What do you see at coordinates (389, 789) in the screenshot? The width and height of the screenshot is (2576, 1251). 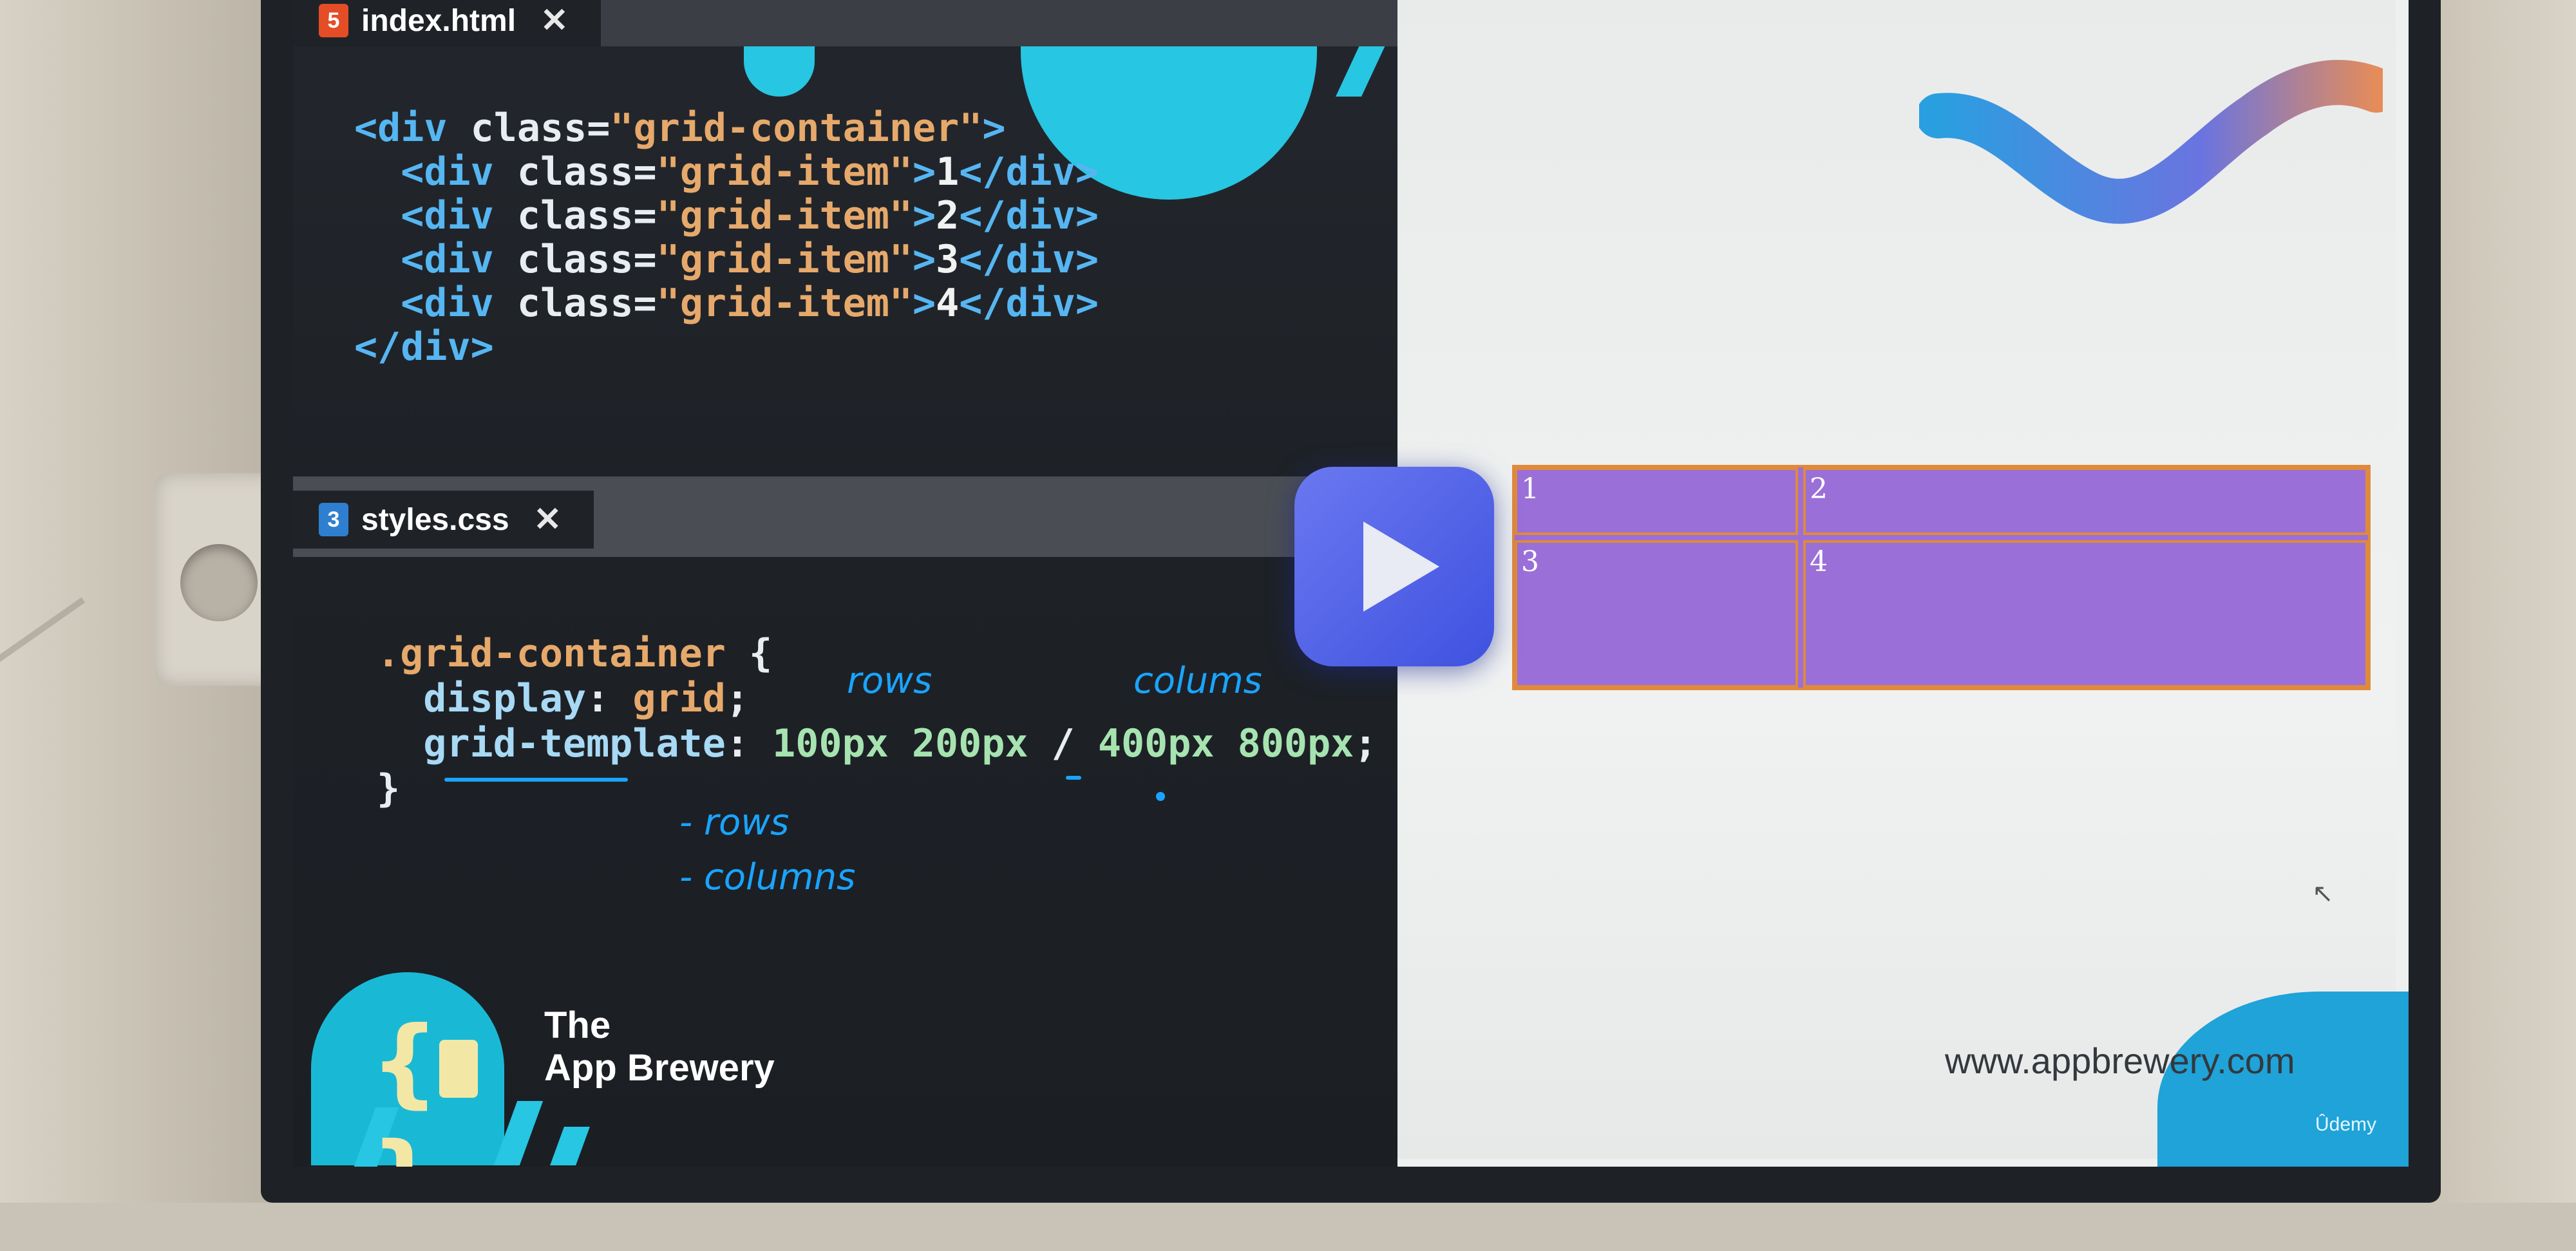 I see `code-token: }` at bounding box center [389, 789].